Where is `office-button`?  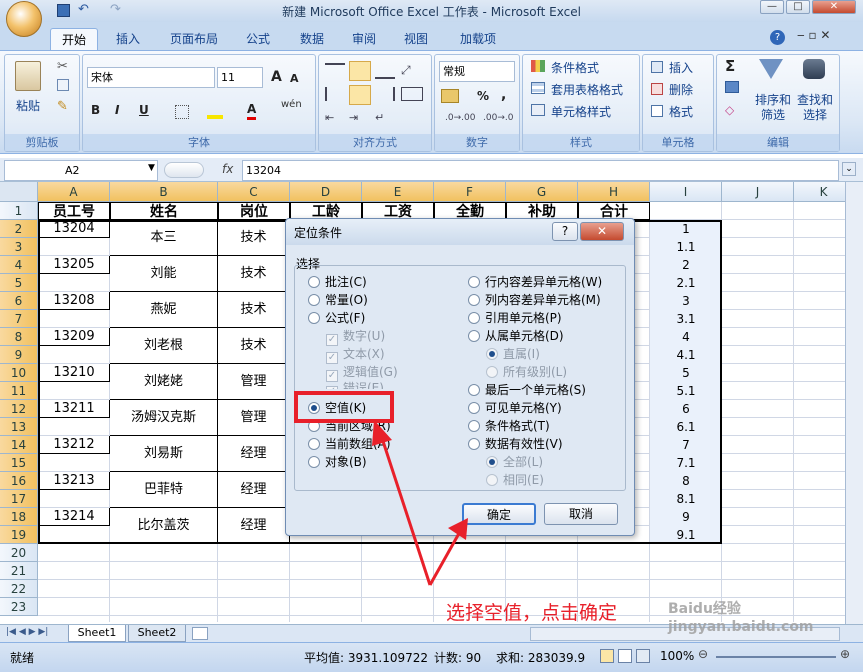 office-button is located at coordinates (24, 19).